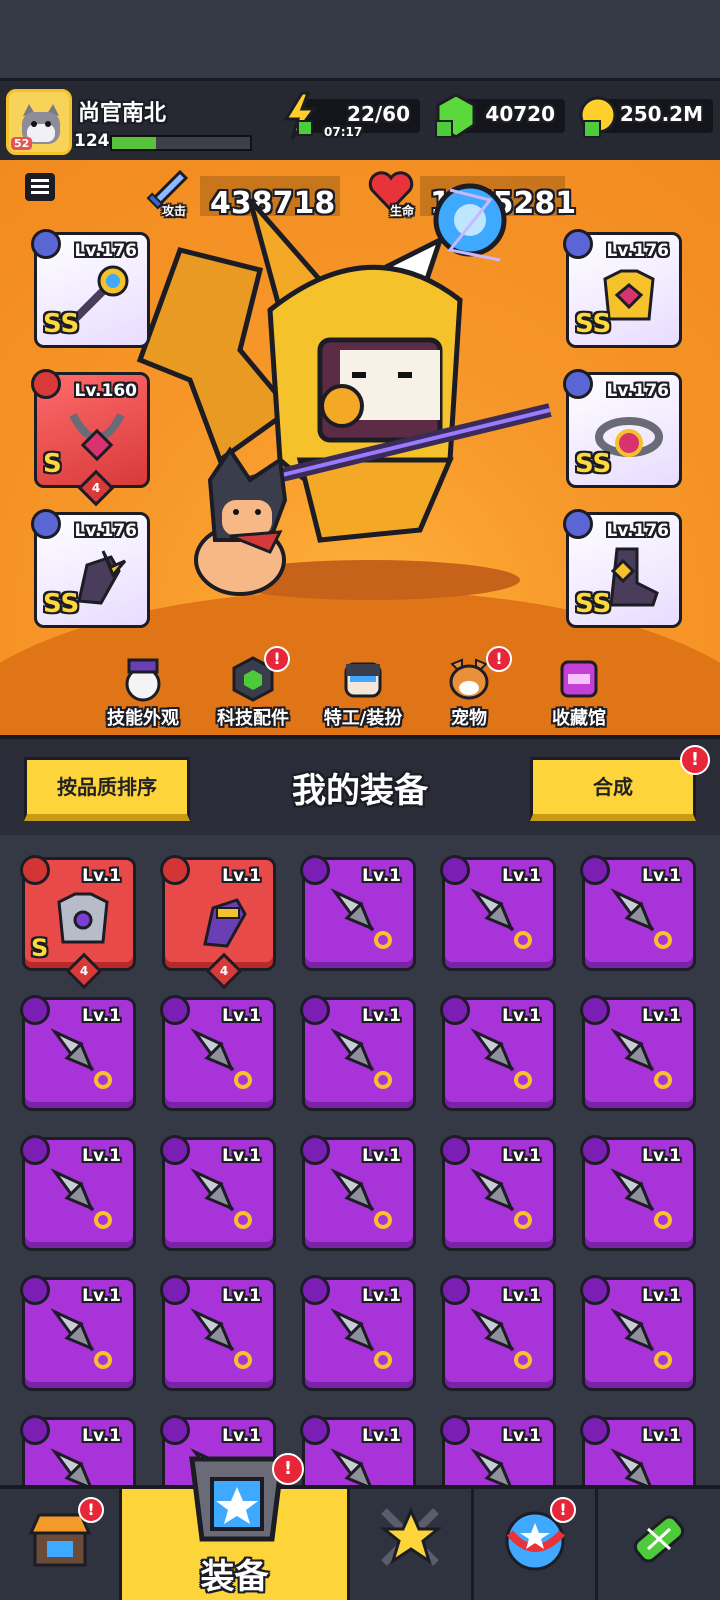 The width and height of the screenshot is (720, 1600). Describe the element at coordinates (622, 288) in the screenshot. I see `equipped-armor-slot: Lv.176 SS` at that location.